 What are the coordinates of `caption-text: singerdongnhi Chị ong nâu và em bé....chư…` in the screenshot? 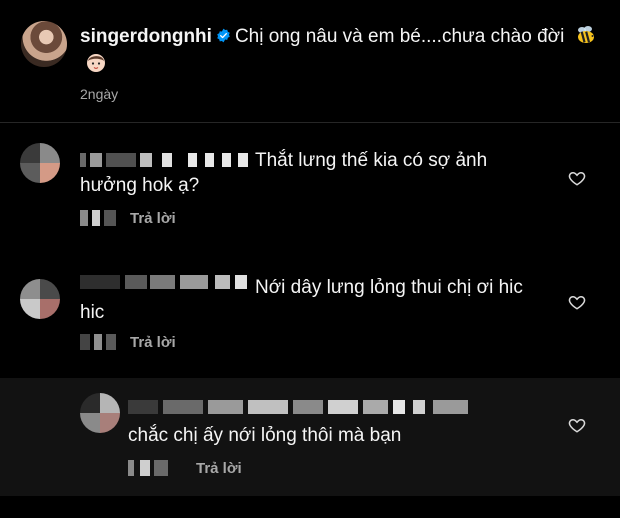 It's located at (340, 50).